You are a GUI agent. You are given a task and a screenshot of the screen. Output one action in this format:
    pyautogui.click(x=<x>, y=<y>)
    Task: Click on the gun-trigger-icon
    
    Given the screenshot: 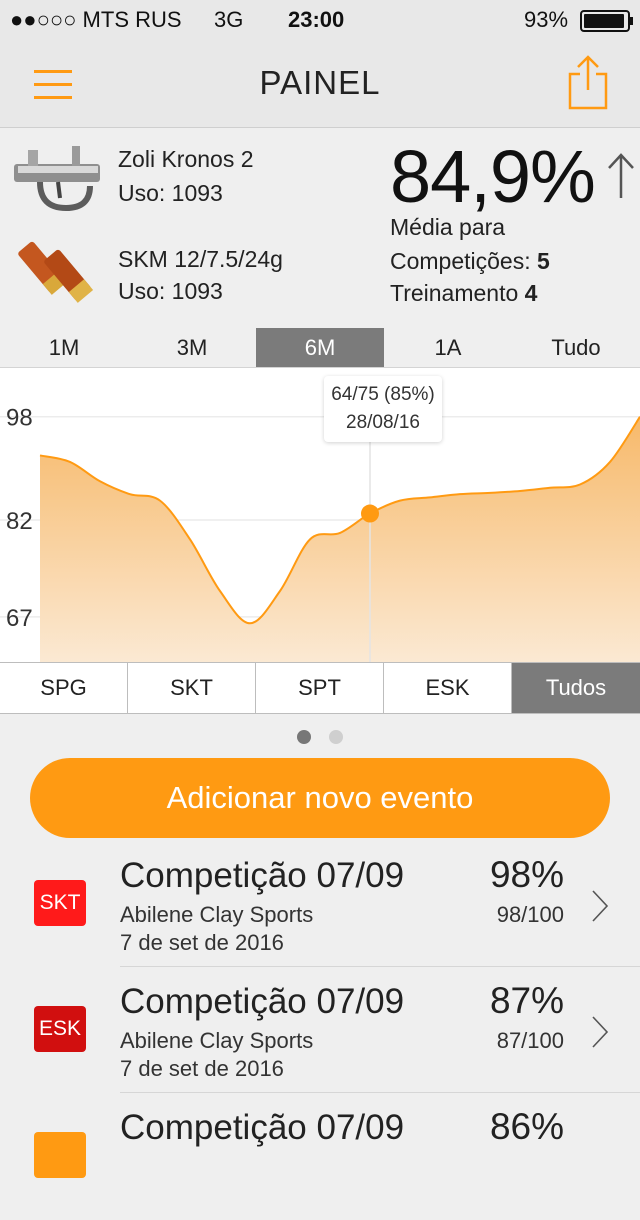 What is the action you would take?
    pyautogui.click(x=58, y=177)
    